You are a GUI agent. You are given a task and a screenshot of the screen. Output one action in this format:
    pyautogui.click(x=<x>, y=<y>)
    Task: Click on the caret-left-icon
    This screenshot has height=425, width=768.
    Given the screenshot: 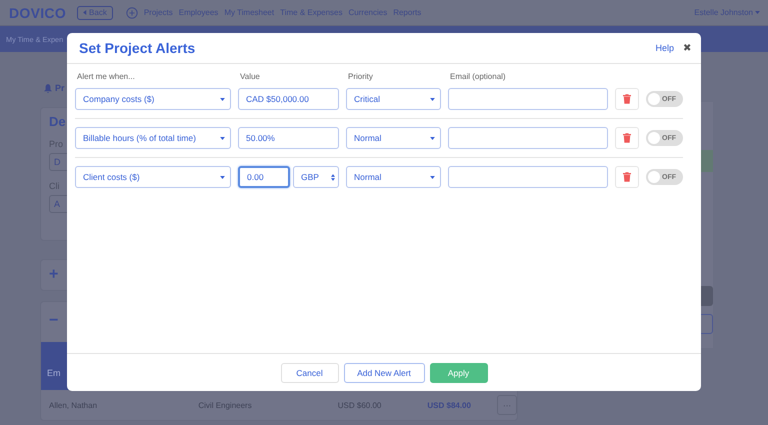 What is the action you would take?
    pyautogui.click(x=85, y=12)
    